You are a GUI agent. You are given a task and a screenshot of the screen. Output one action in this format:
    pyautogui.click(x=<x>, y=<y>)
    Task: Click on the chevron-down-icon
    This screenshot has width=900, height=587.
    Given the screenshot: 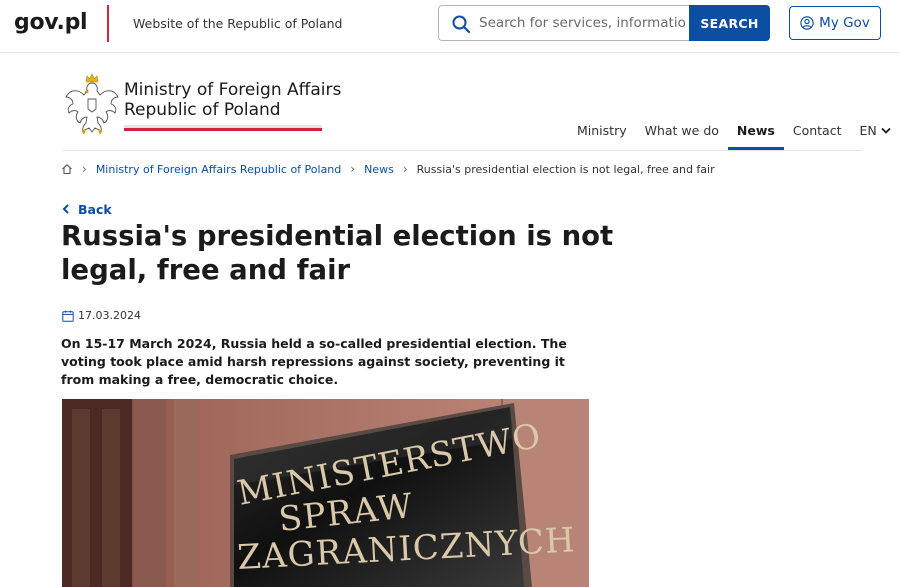 What is the action you would take?
    pyautogui.click(x=886, y=130)
    